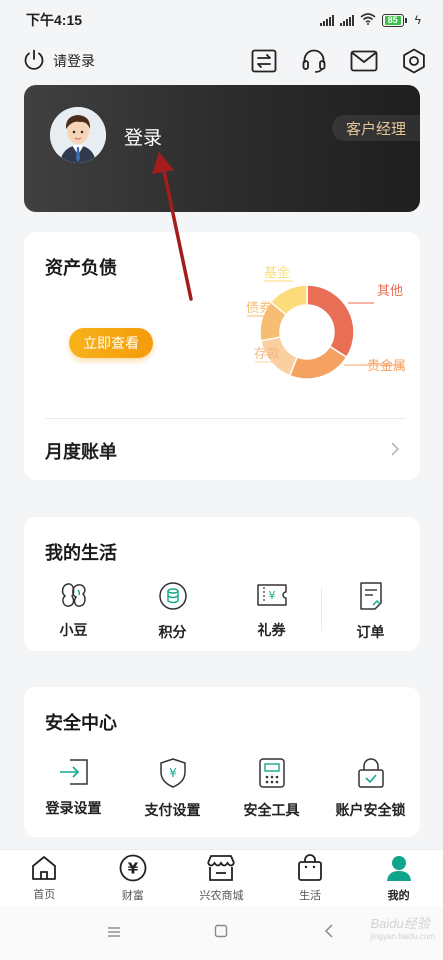  I want to click on status-bar: 下午4:15 85 ϟ, so click(221, 20).